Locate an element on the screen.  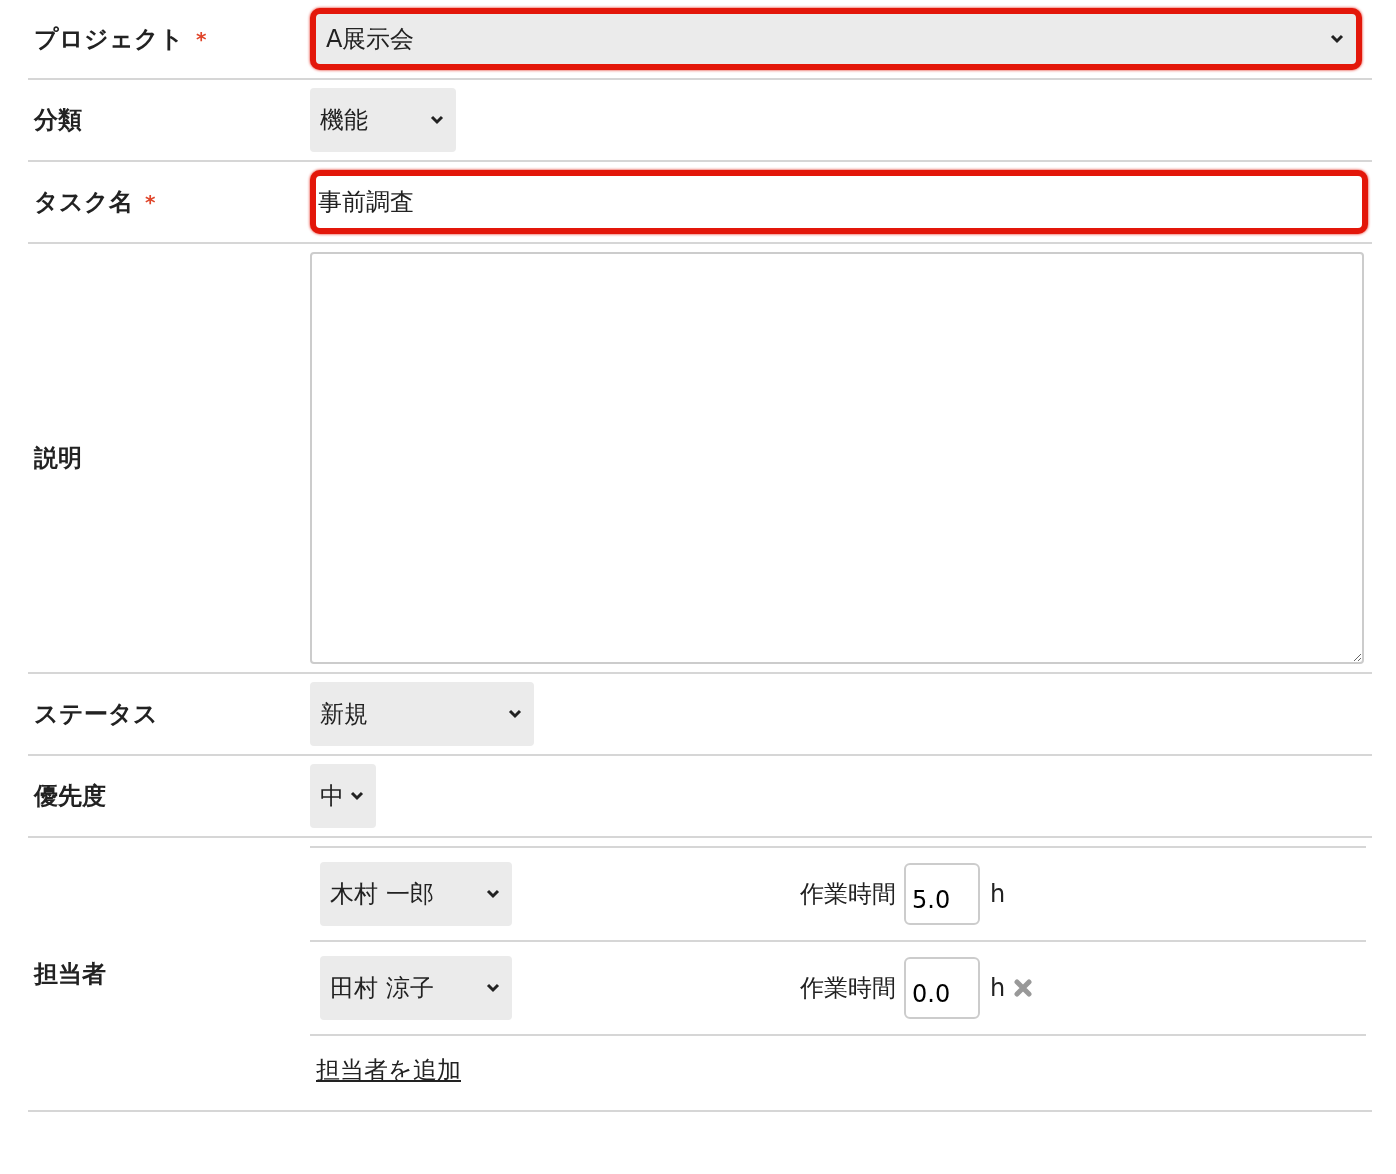
dropdown-select: 機能 is located at coordinates (383, 120).